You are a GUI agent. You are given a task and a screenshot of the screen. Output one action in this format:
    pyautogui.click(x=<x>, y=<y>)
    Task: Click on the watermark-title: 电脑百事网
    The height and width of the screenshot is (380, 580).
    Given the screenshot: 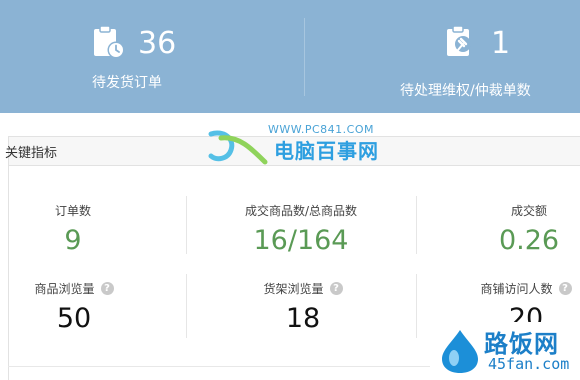 What is the action you would take?
    pyautogui.click(x=326, y=151)
    